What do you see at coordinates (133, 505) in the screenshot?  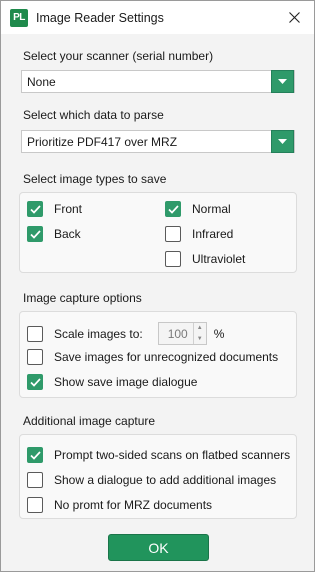 I see `no-prompt-mrz-label: No promt for MRZ documents` at bounding box center [133, 505].